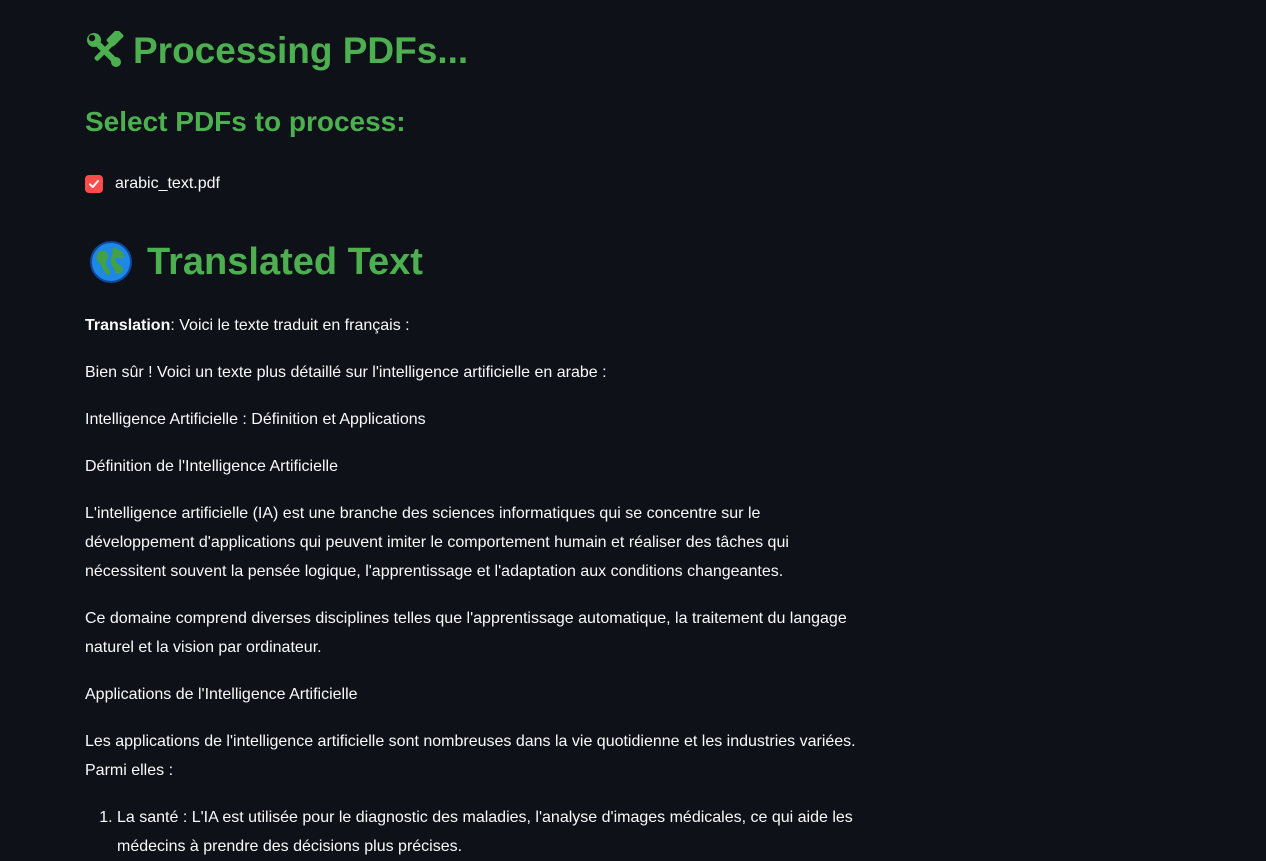  I want to click on translation-label: Translation, so click(128, 325).